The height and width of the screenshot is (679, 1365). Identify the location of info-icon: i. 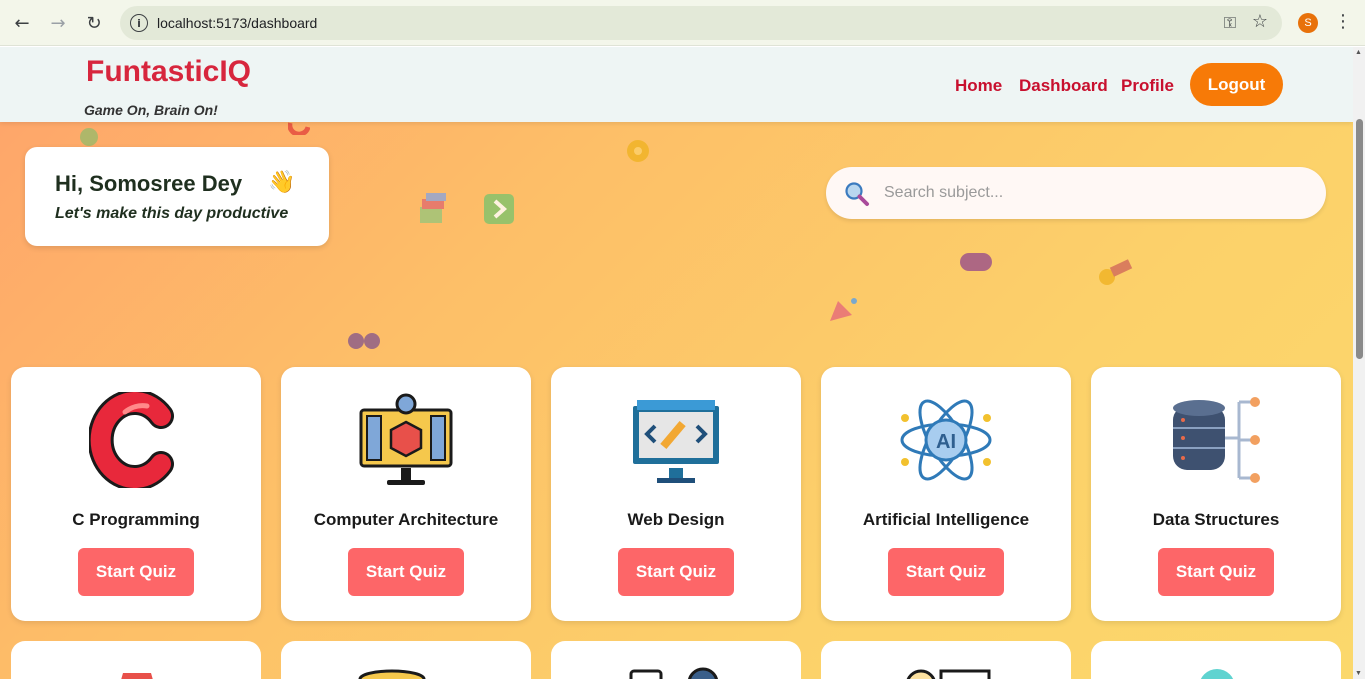
(139, 23).